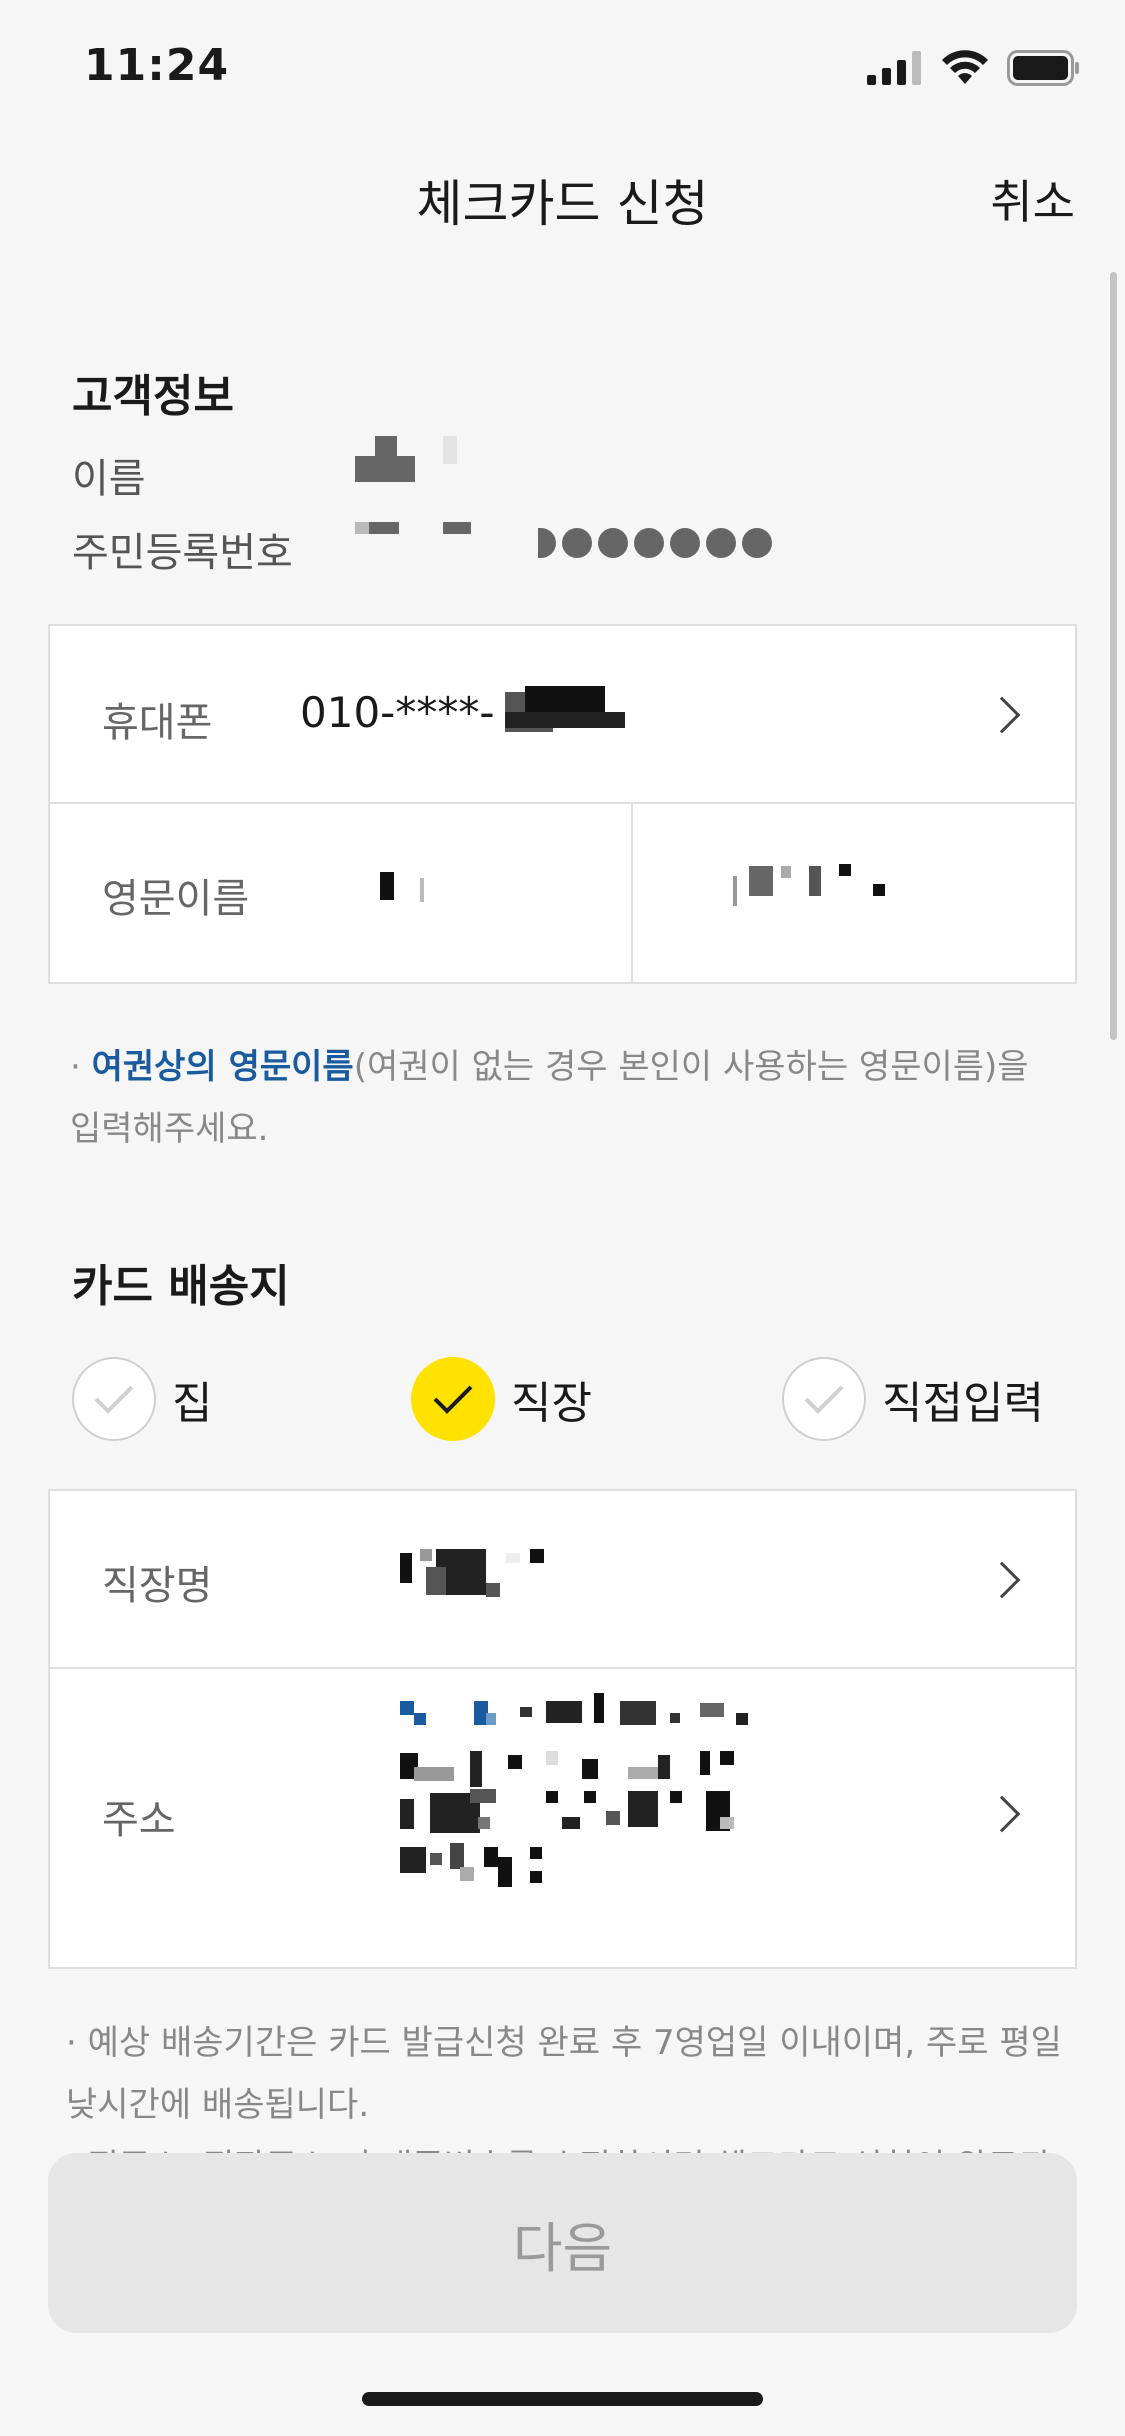 The height and width of the screenshot is (2436, 1125). Describe the element at coordinates (1032, 199) in the screenshot. I see `cancel-button: 취소` at that location.